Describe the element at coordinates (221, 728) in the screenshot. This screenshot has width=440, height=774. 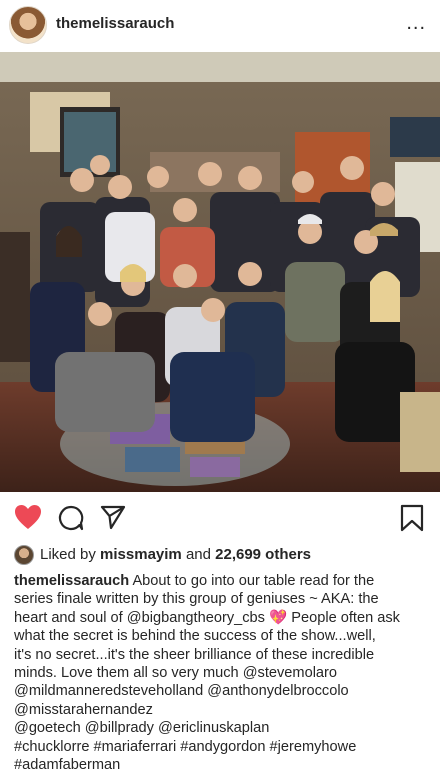
I see `caption-mentions-line: @goetech @billprady @ericlinuskaplan` at that location.